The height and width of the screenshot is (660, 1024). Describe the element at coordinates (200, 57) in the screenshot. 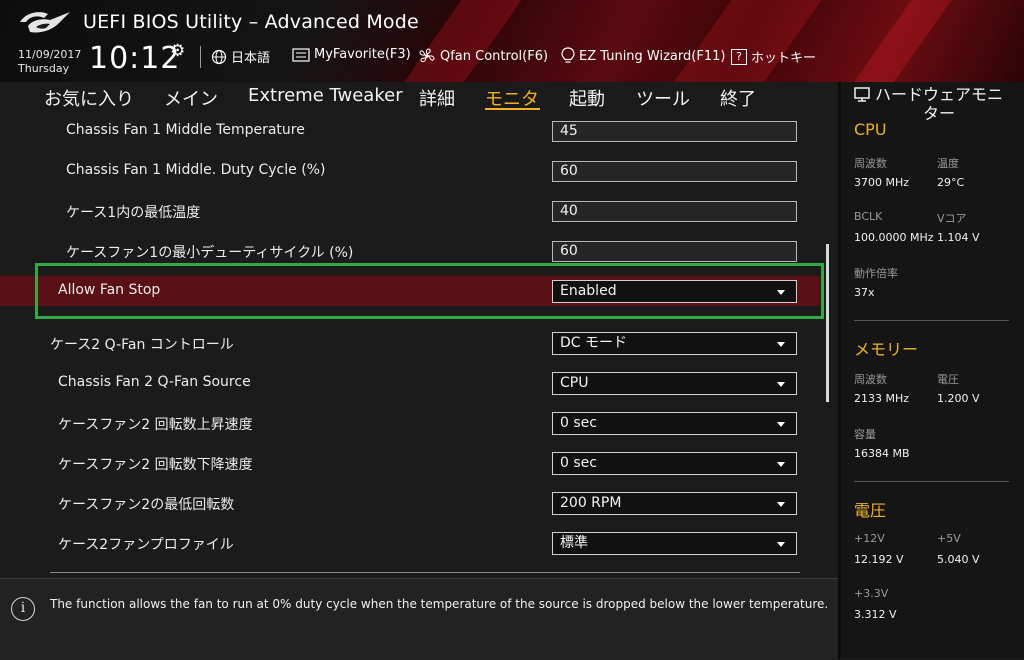

I see `header-separator` at that location.